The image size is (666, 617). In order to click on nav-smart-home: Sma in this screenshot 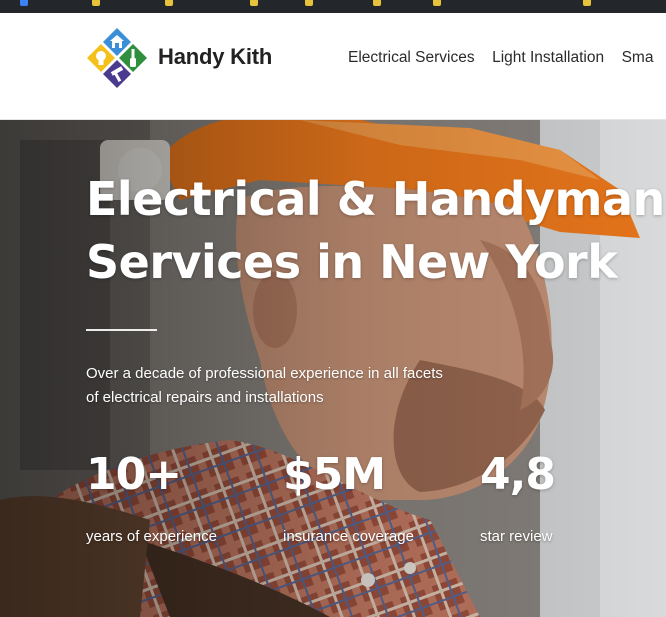, I will do `click(638, 58)`.